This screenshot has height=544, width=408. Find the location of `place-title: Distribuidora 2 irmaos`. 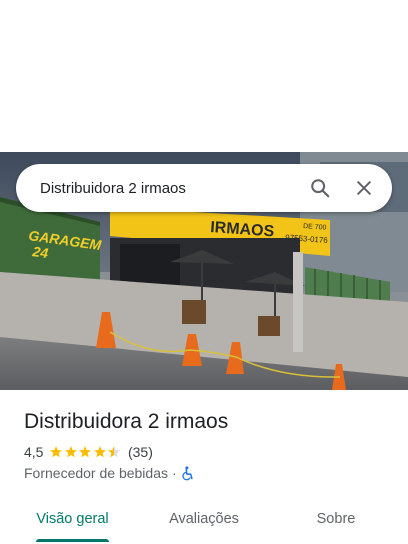

place-title: Distribuidora 2 irmaos is located at coordinates (126, 421).